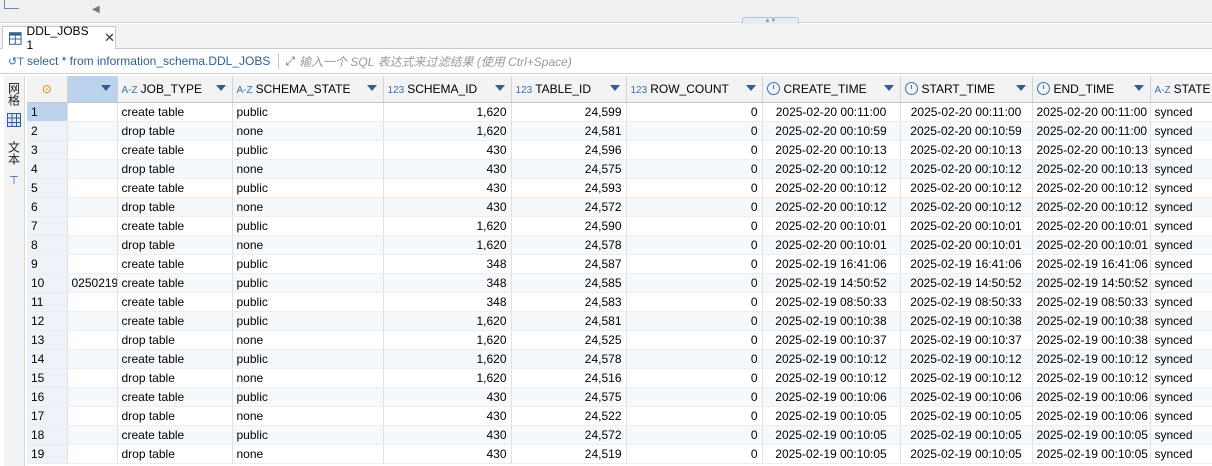  Describe the element at coordinates (47, 245) in the screenshot. I see `row-number: 8` at that location.